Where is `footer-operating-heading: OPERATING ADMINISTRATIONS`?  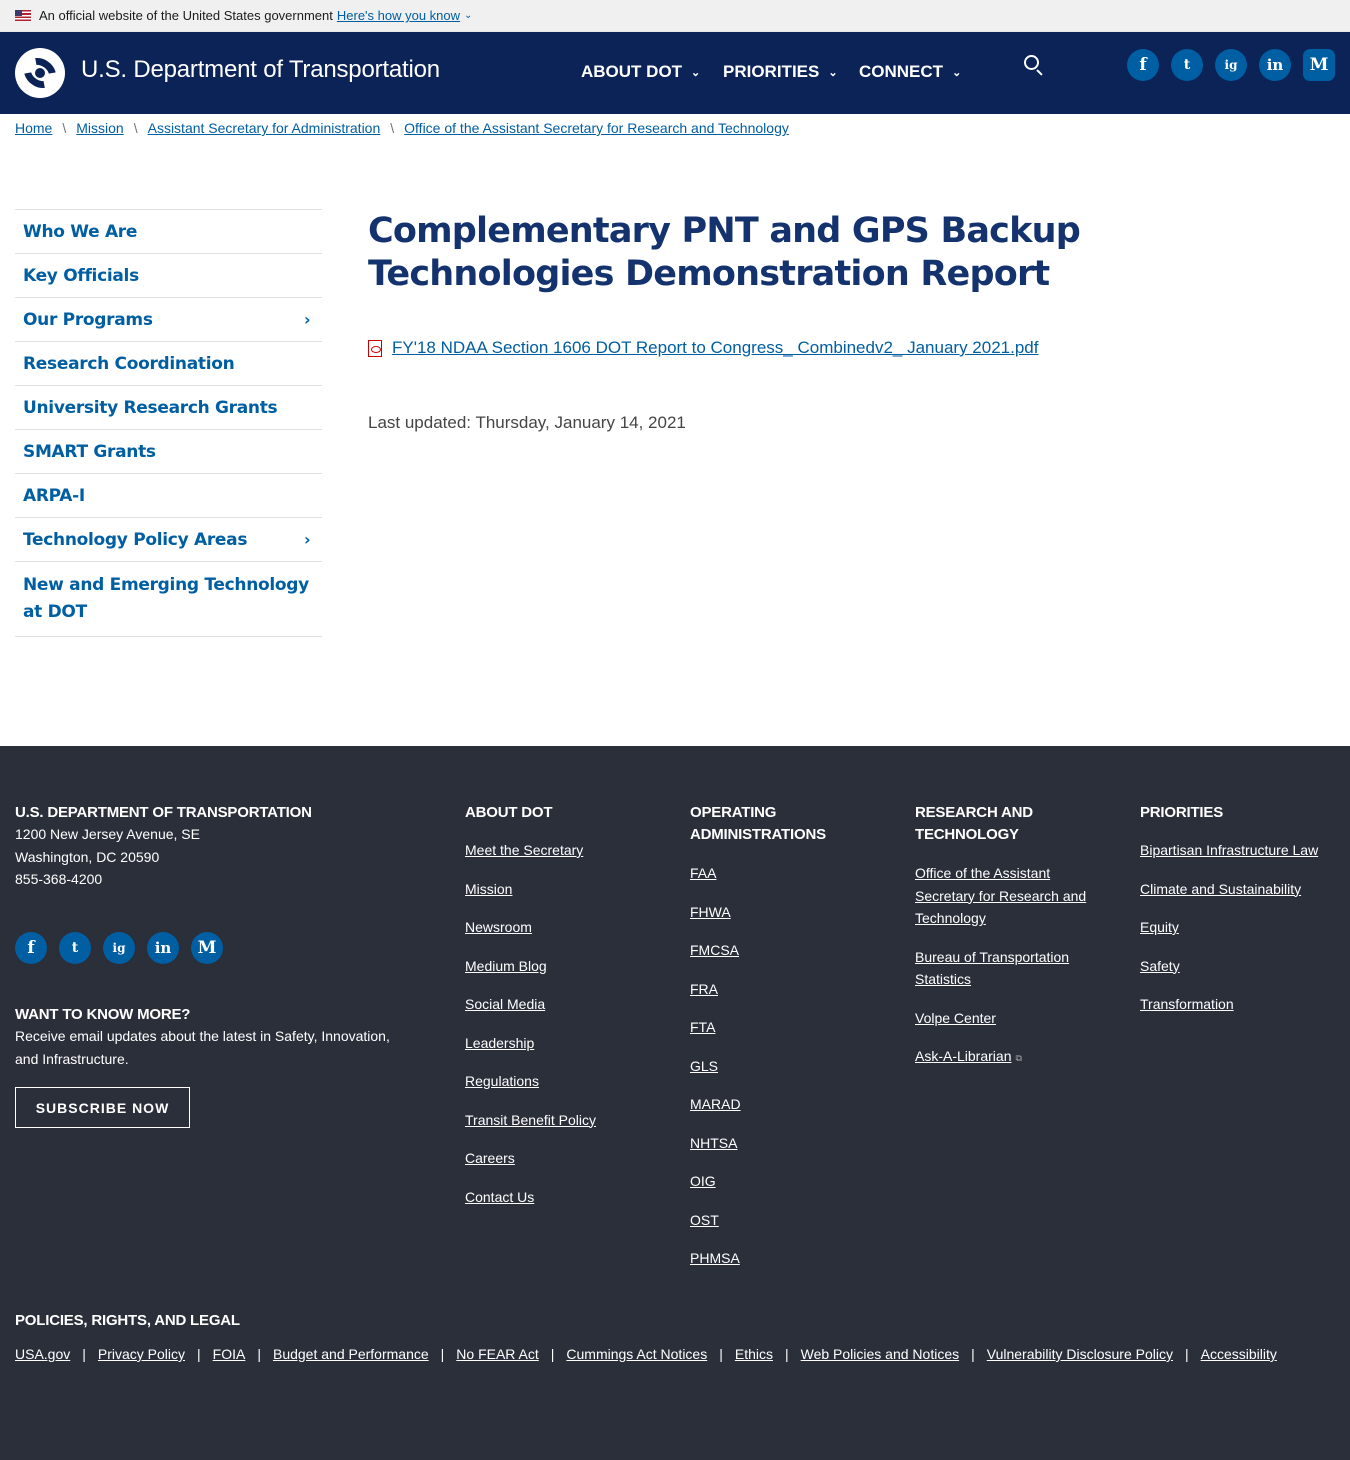
footer-operating-heading: OPERATING ADMINISTRATIONS is located at coordinates (758, 823).